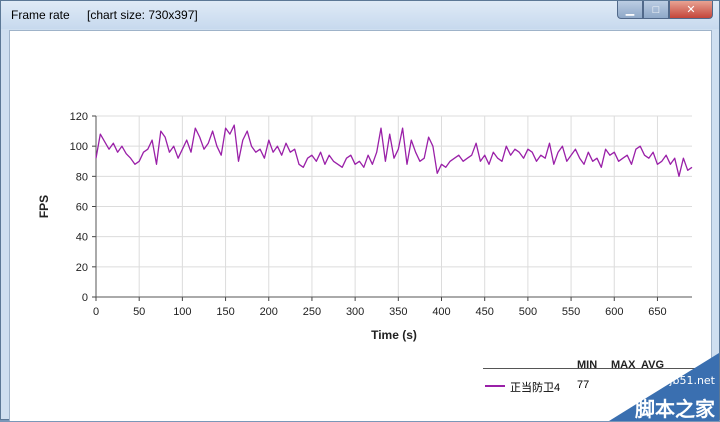 The height and width of the screenshot is (422, 720). I want to click on y-tick-label: 20, so click(82, 268).